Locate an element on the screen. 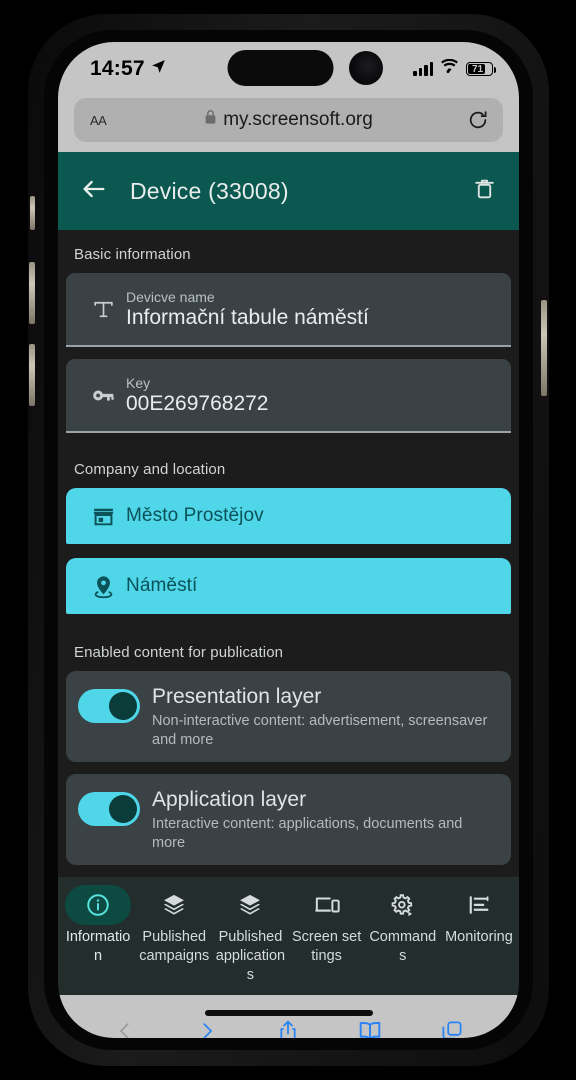  device-name-value: Informační tabule náměstí is located at coordinates (247, 317).